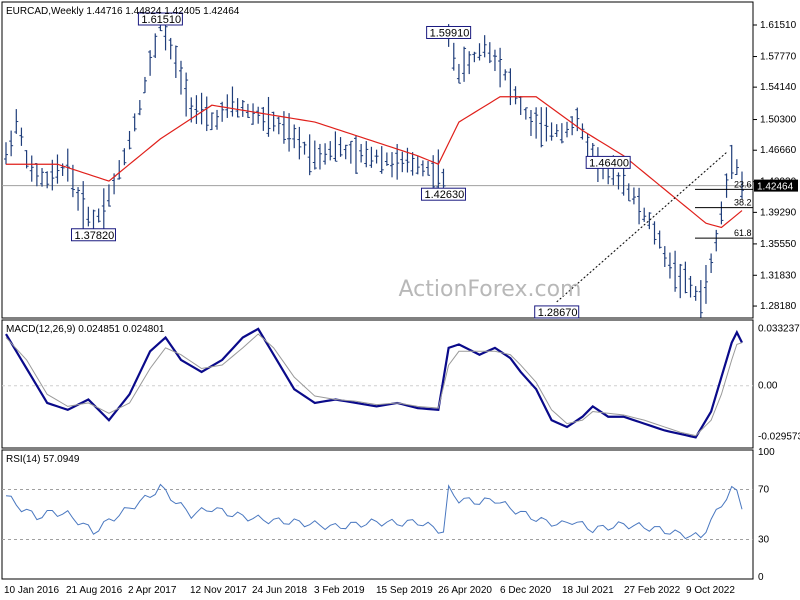  Describe the element at coordinates (778, 150) in the screenshot. I see `price-y-tick-label: 1.46660` at that location.